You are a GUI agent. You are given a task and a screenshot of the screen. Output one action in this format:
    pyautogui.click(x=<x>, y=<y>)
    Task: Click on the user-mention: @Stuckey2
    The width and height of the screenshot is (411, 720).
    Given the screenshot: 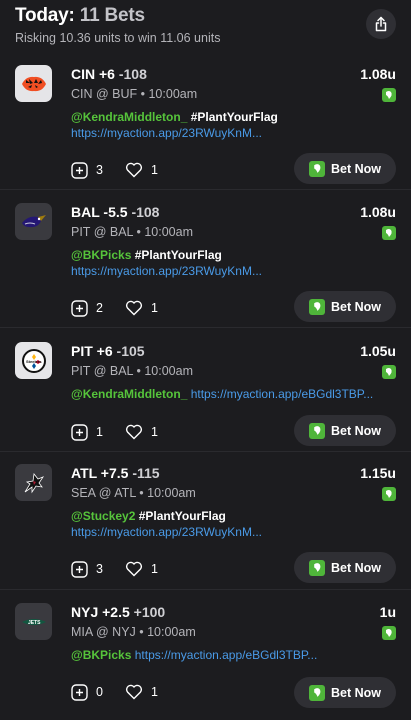 What is the action you would take?
    pyautogui.click(x=103, y=516)
    